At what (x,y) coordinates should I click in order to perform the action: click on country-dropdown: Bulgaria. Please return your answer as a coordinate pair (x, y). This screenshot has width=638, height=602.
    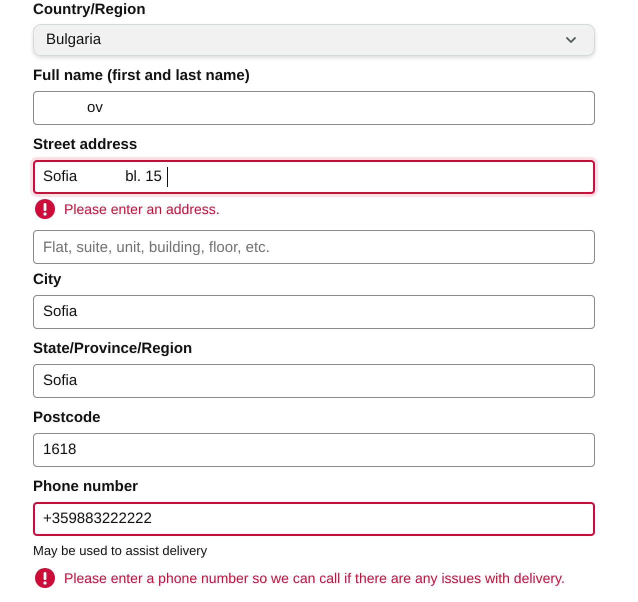
    Looking at the image, I should click on (314, 40).